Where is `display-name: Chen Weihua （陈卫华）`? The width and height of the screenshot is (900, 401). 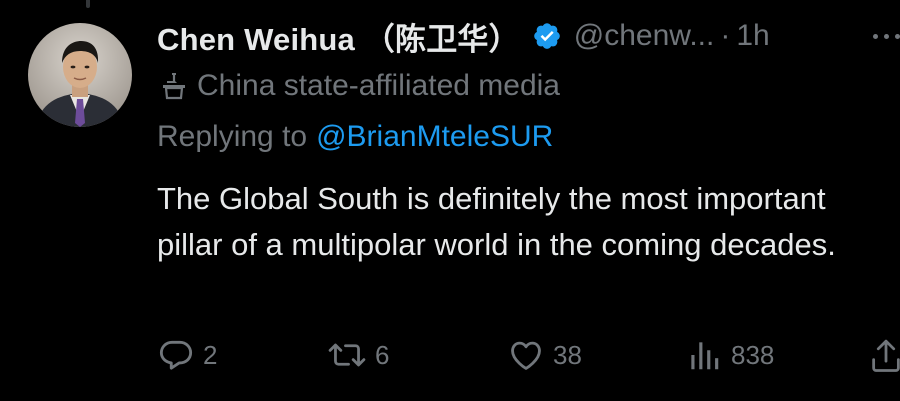 display-name: Chen Weihua （陈卫华） is located at coordinates (338, 36).